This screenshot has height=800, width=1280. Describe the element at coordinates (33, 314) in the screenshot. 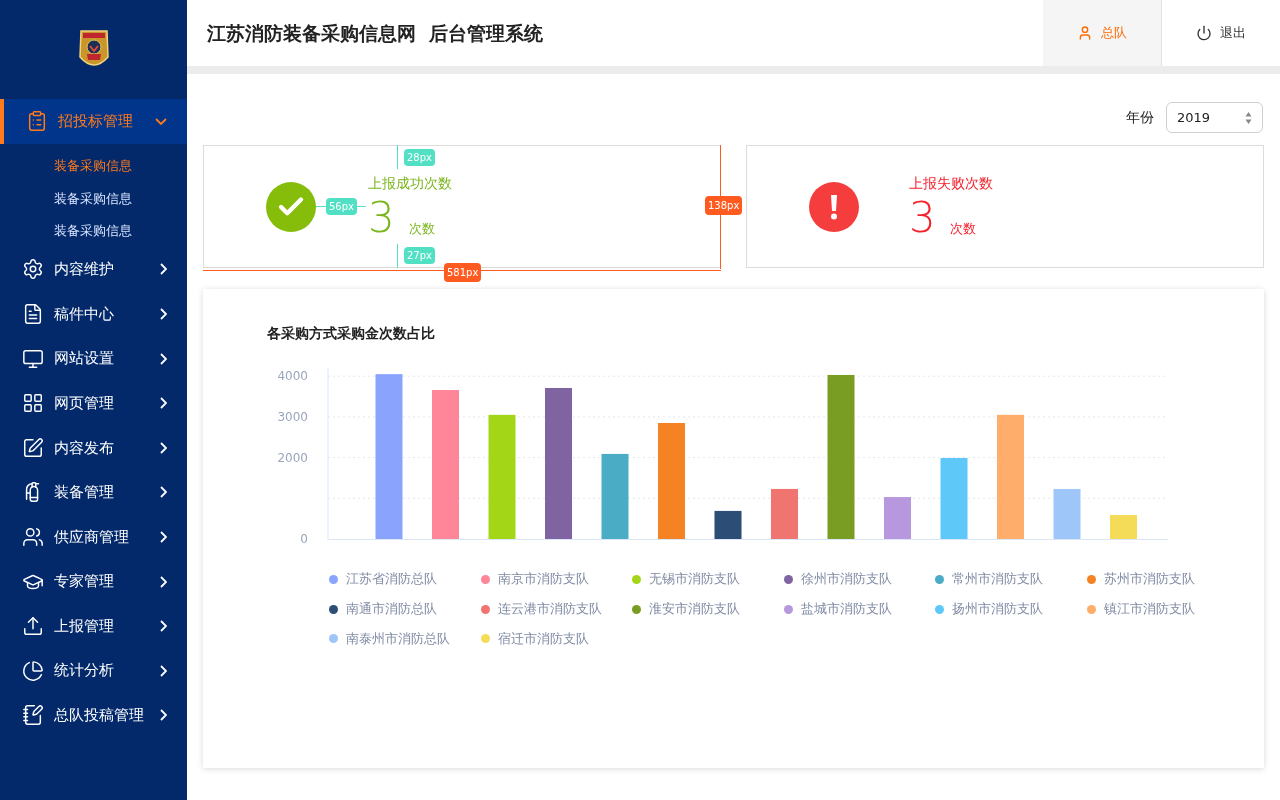

I see `document-icon` at that location.